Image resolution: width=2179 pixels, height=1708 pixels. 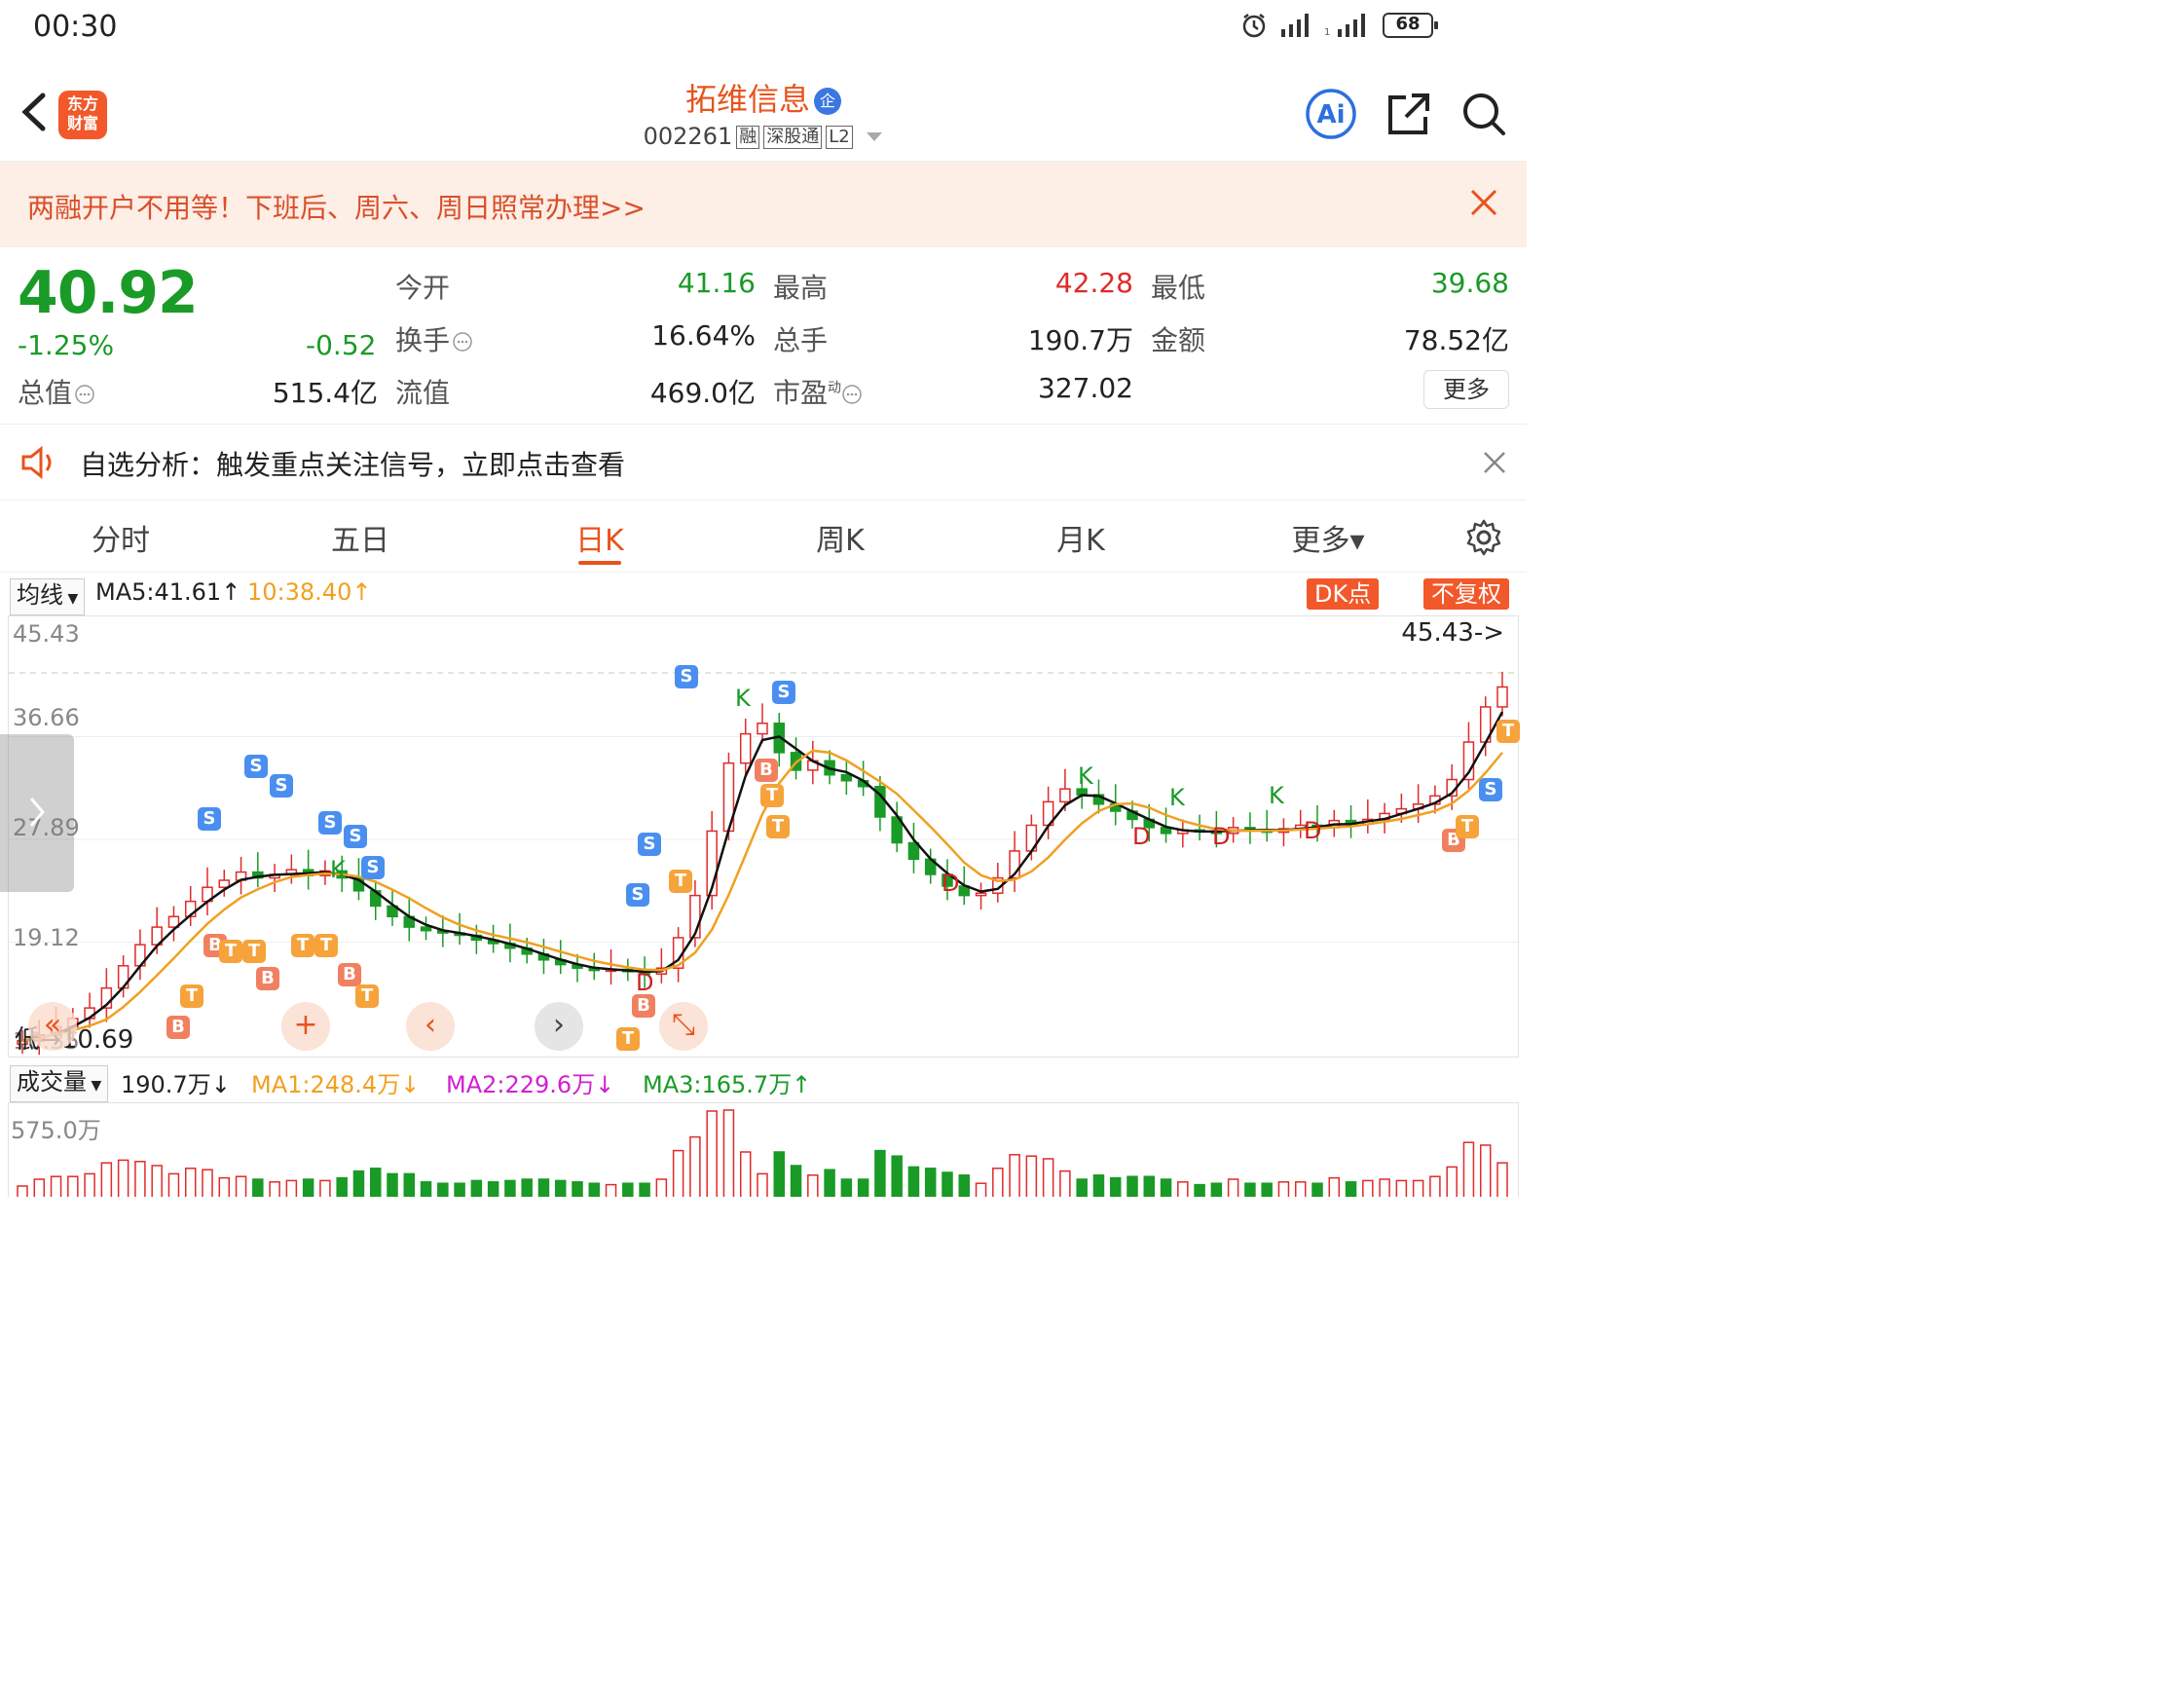 What do you see at coordinates (120, 537) in the screenshot?
I see `tab-intraday: 分时` at bounding box center [120, 537].